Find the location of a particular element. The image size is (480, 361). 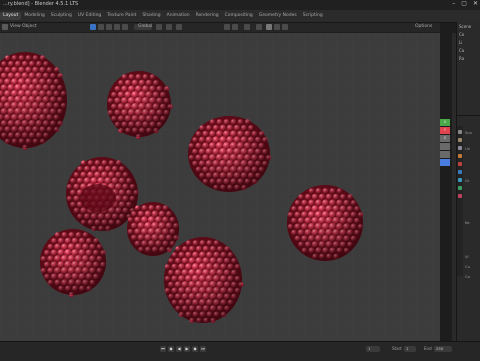

workspace-tab: Compositing is located at coordinates (239, 16).